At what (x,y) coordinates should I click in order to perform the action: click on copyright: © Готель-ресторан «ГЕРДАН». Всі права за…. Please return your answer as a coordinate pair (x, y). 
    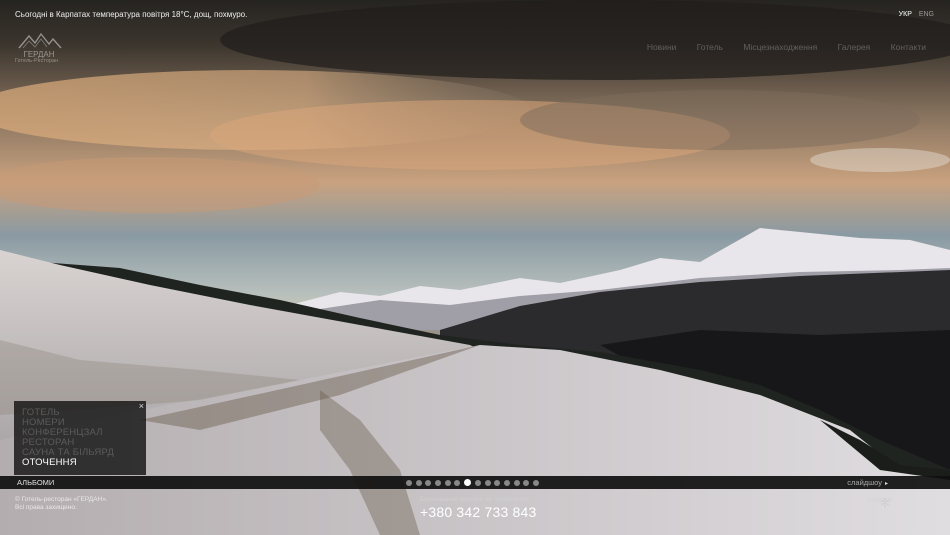
    Looking at the image, I should click on (61, 504).